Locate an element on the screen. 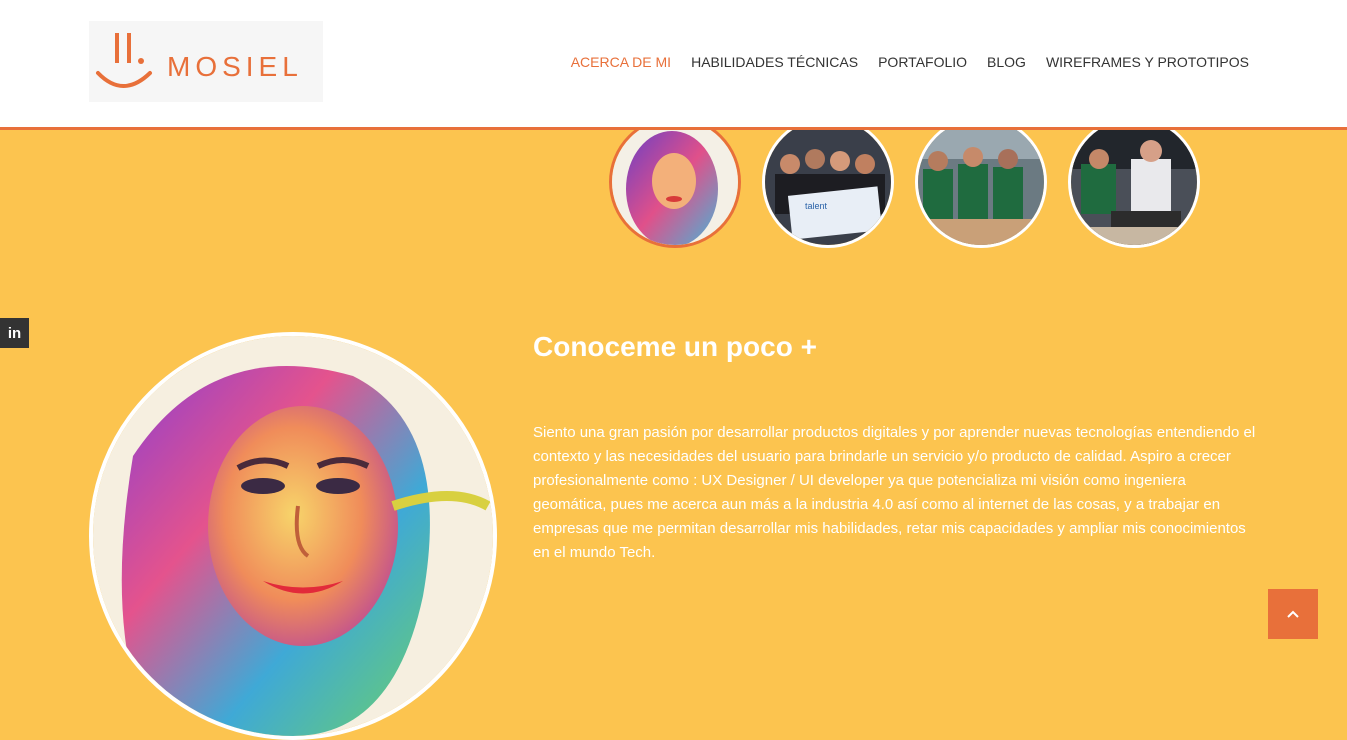 Image resolution: width=1347 pixels, height=740 pixels. thumbnail-team-award: talent is located at coordinates (828, 182).